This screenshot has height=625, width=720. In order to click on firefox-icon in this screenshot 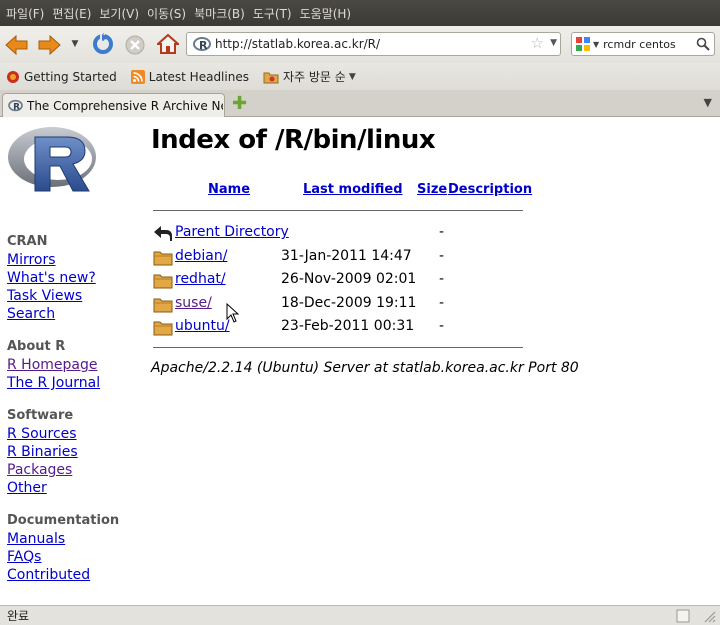, I will do `click(13, 77)`.